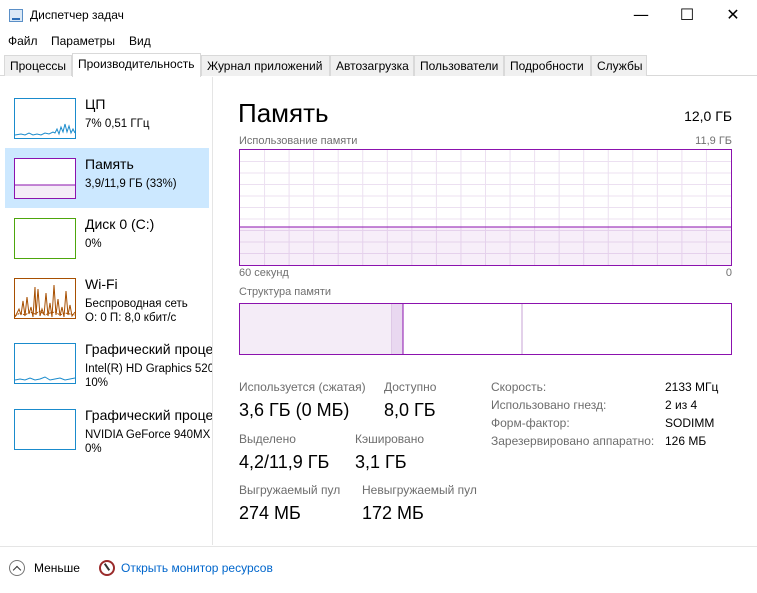 The height and width of the screenshot is (593, 757). What do you see at coordinates (45, 178) in the screenshot?
I see `memory-thumbnail-graph` at bounding box center [45, 178].